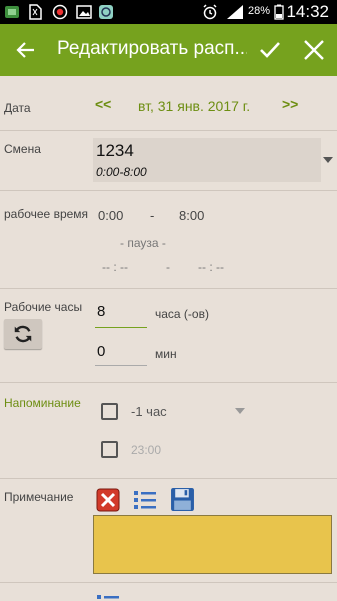 Image resolution: width=337 pixels, height=601 pixels. Describe the element at coordinates (314, 50) in the screenshot. I see `close-icon` at that location.